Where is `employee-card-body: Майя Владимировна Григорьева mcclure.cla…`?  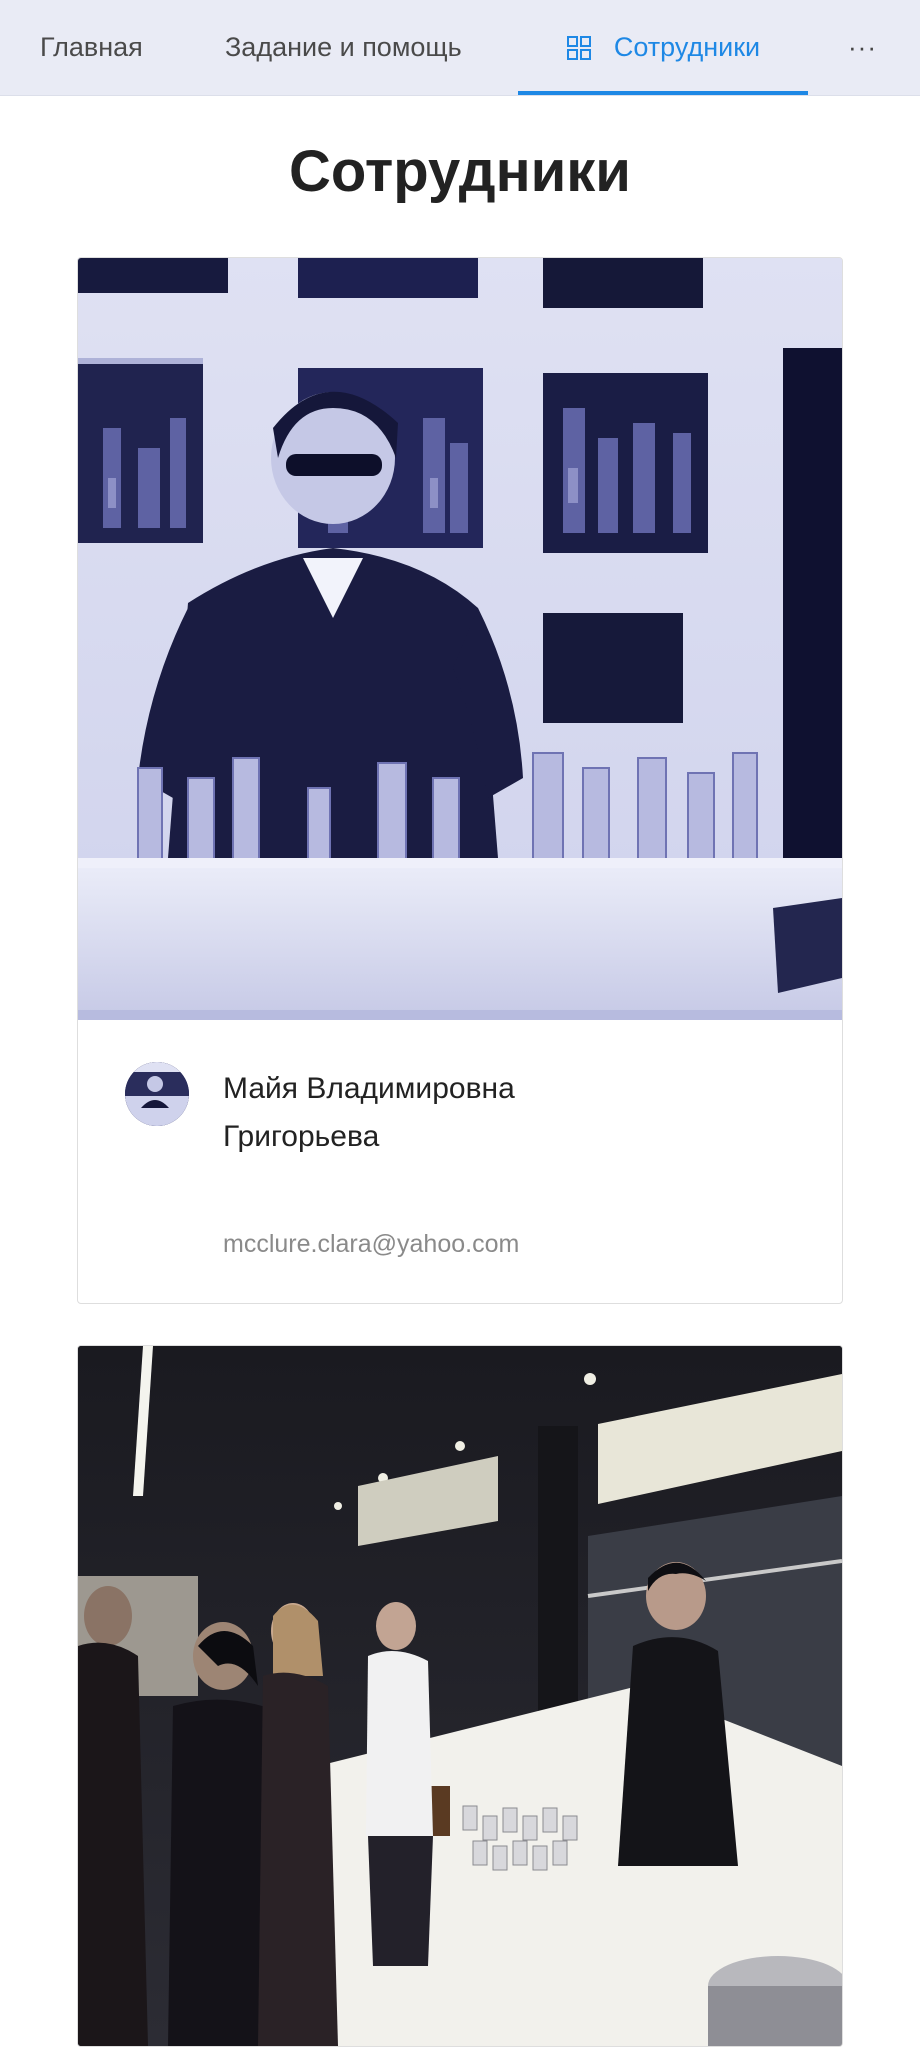 employee-card-body: Майя Владимировна Григорьева mcclure.cla… is located at coordinates (460, 1161).